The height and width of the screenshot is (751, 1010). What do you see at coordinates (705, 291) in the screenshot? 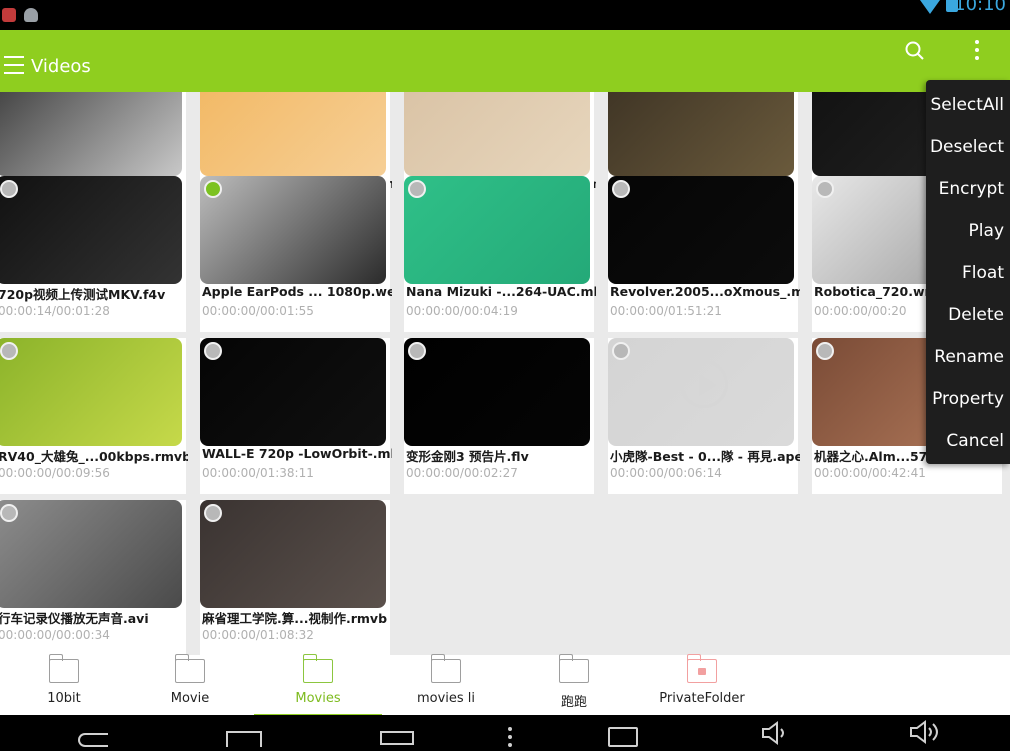
I see `video-name: Revolver.2005...oXmous_.mp4` at bounding box center [705, 291].